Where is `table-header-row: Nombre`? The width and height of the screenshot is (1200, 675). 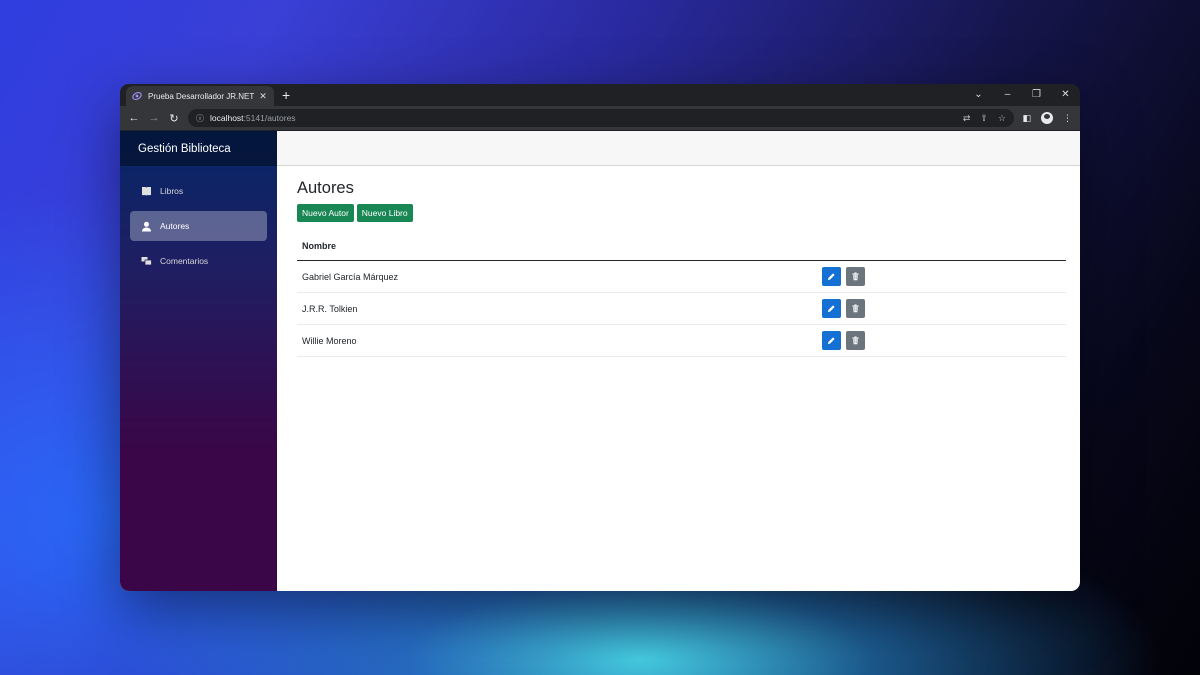
table-header-row: Nombre is located at coordinates (681, 246).